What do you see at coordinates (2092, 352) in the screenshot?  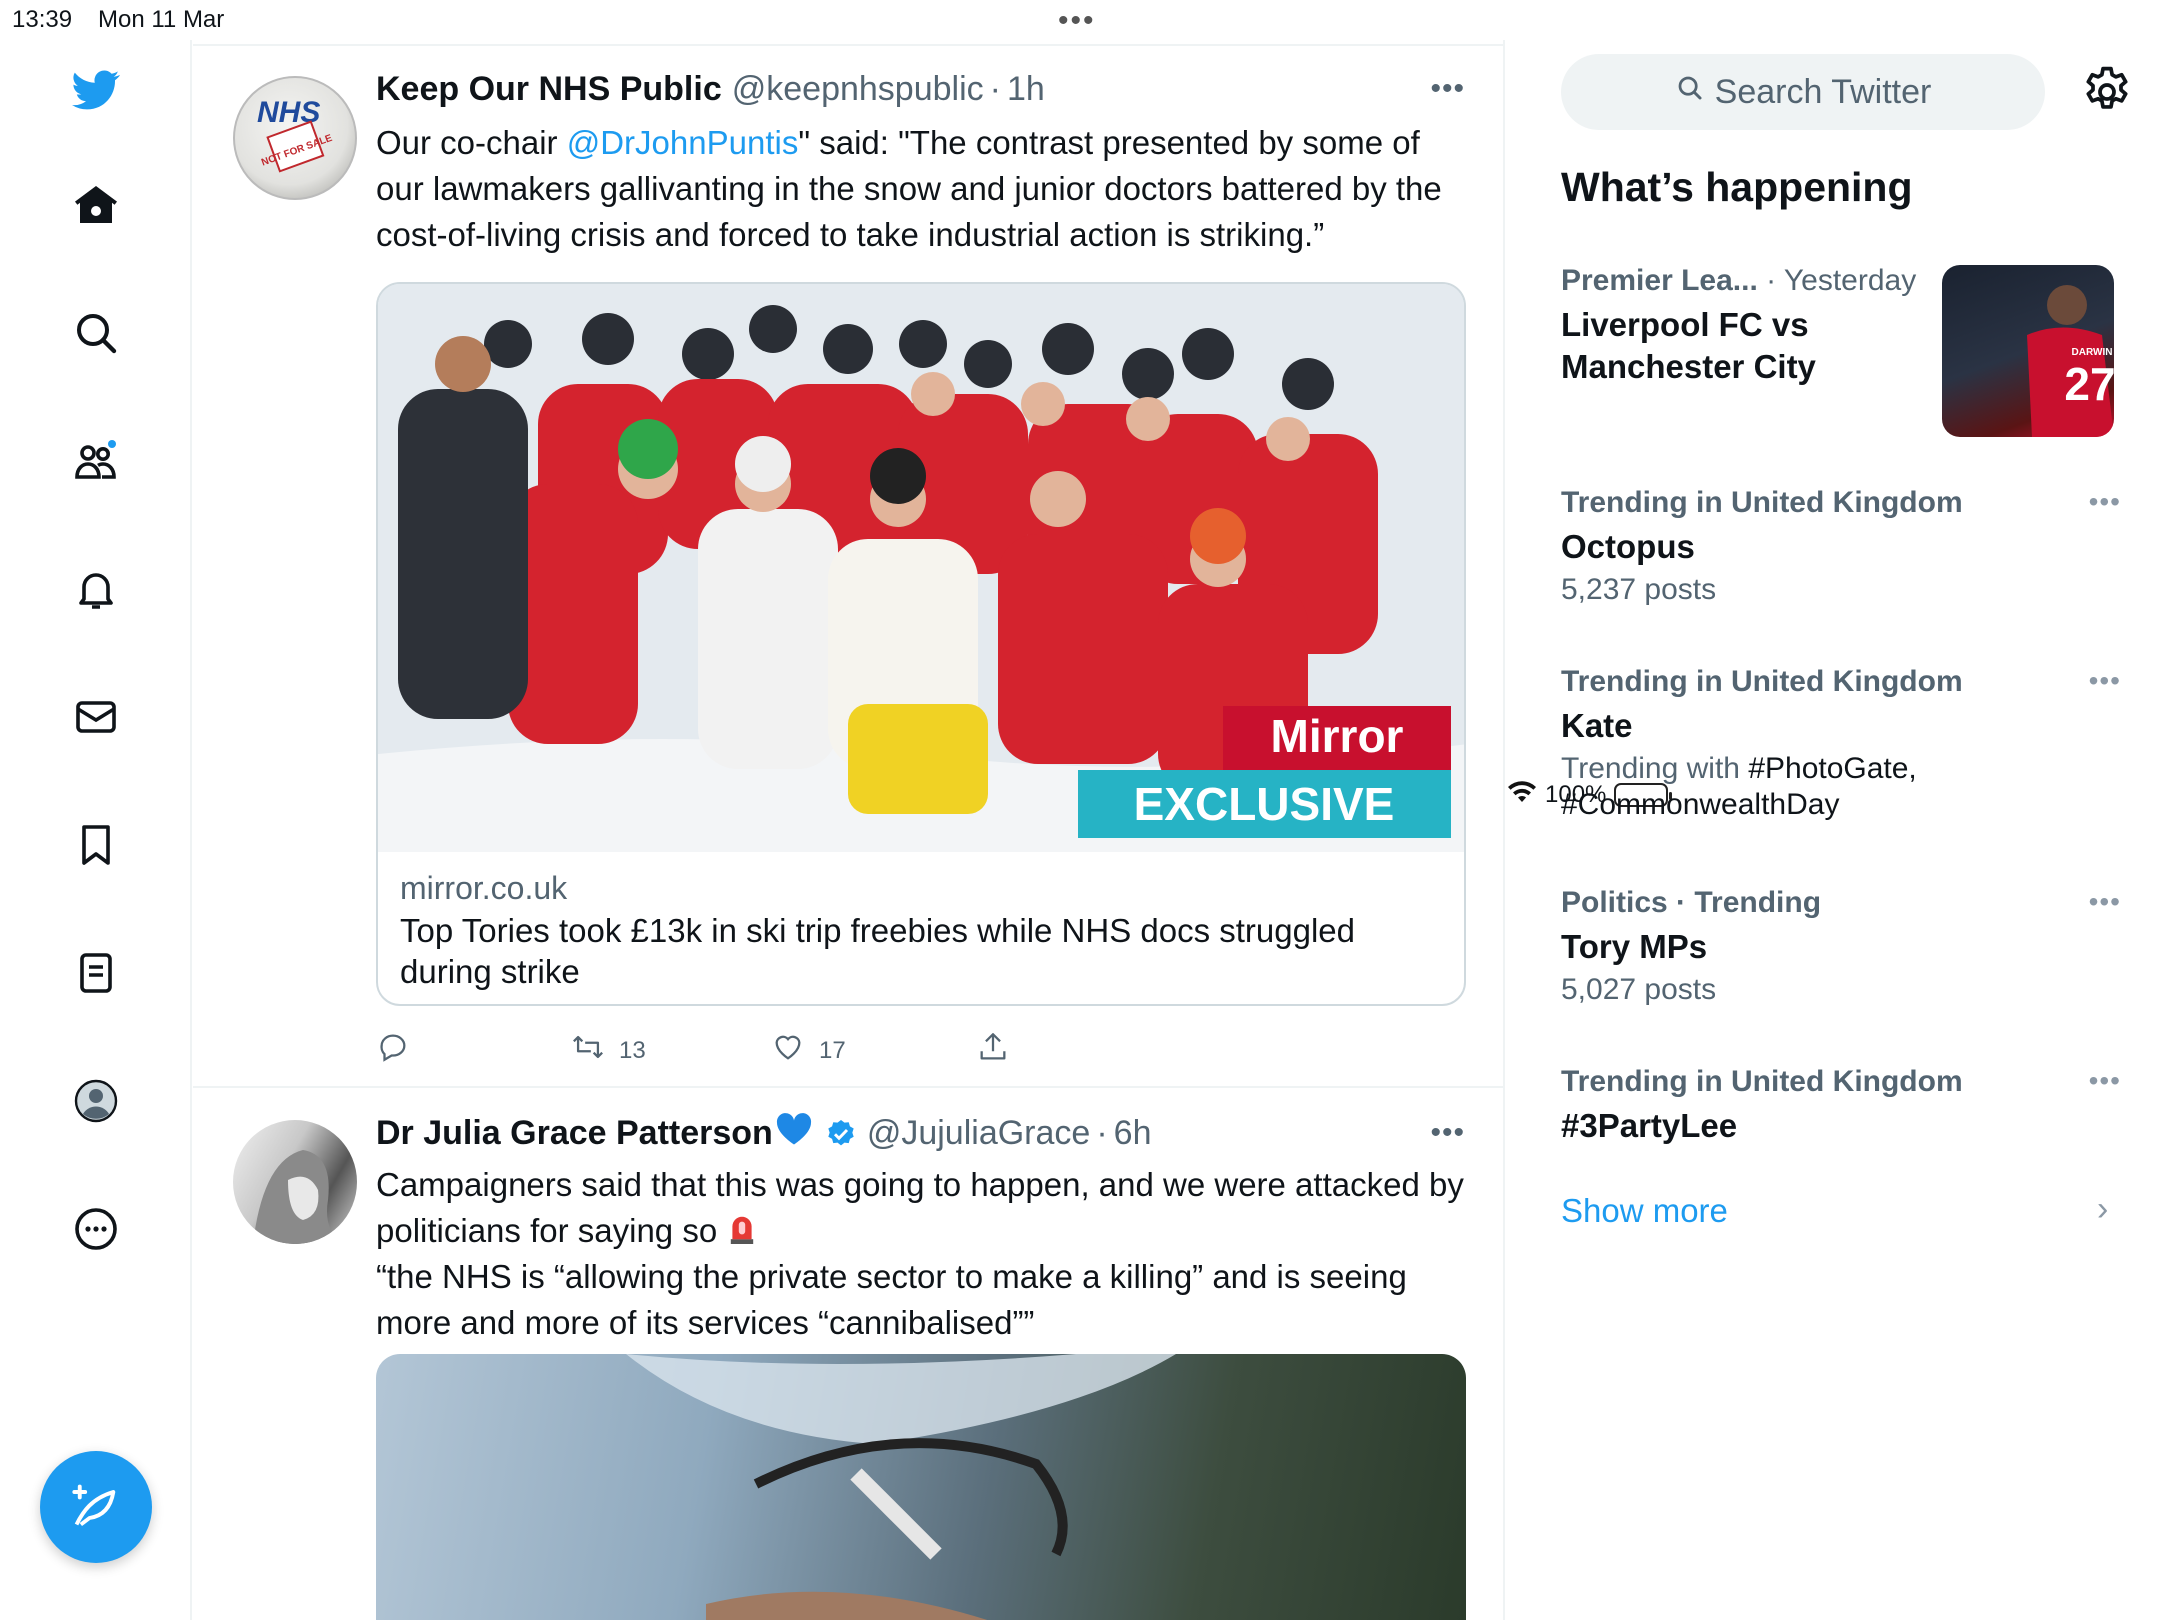 I see `thumb-name-text: DARWIN` at bounding box center [2092, 352].